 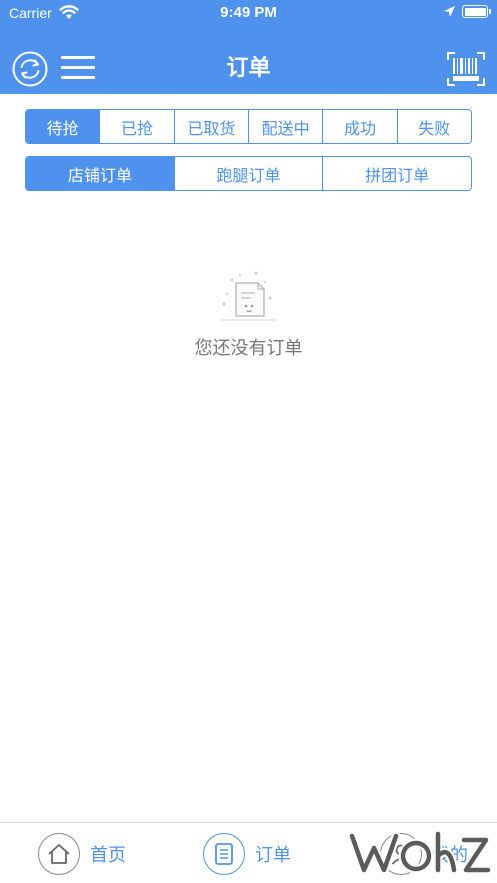 I want to click on tab-group-orders: 拼团订单, so click(x=396, y=173).